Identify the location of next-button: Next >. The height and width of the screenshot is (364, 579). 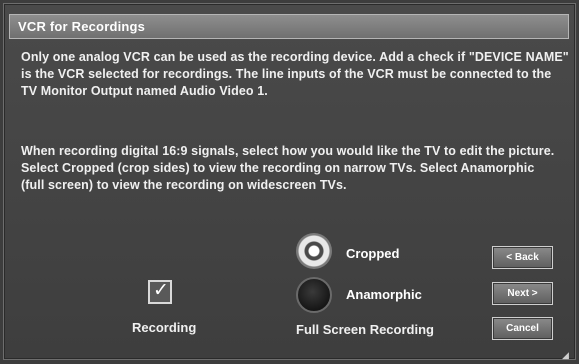
(522, 293).